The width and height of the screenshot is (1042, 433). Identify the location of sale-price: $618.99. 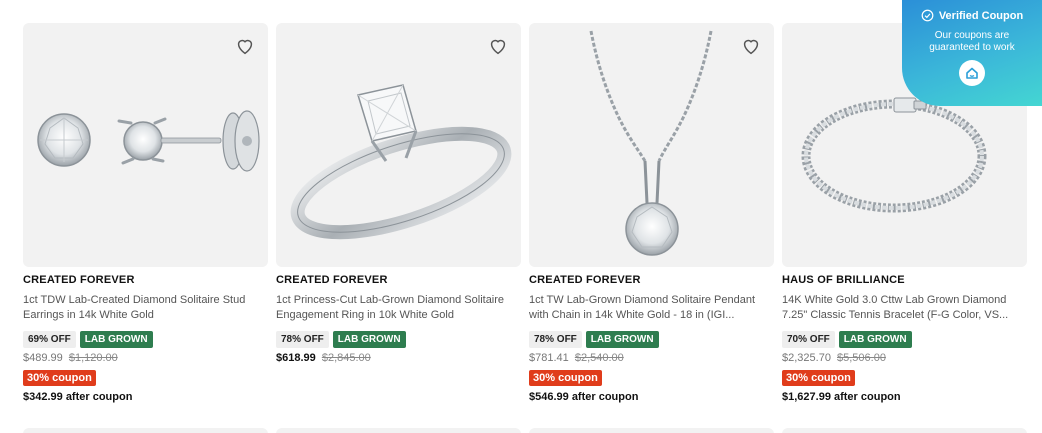
(296, 358).